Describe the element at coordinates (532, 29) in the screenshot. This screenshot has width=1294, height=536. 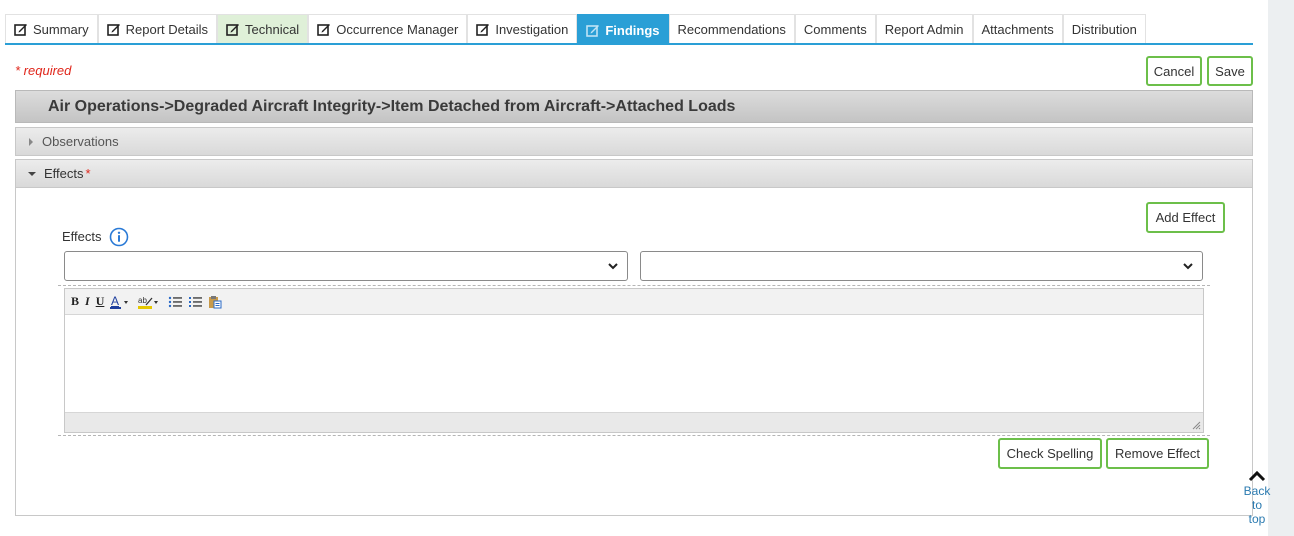
I see `tab-label: Investigation` at that location.